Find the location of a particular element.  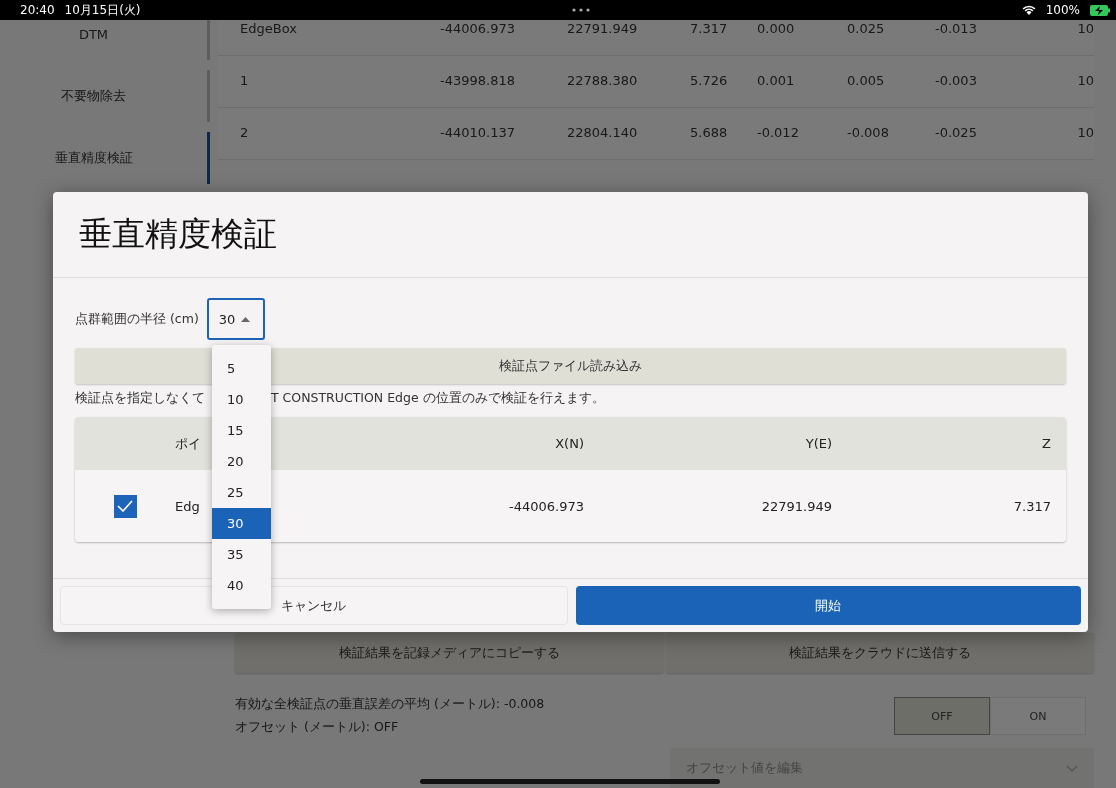

note-text: 検証点を指定しなくて is located at coordinates (140, 398).